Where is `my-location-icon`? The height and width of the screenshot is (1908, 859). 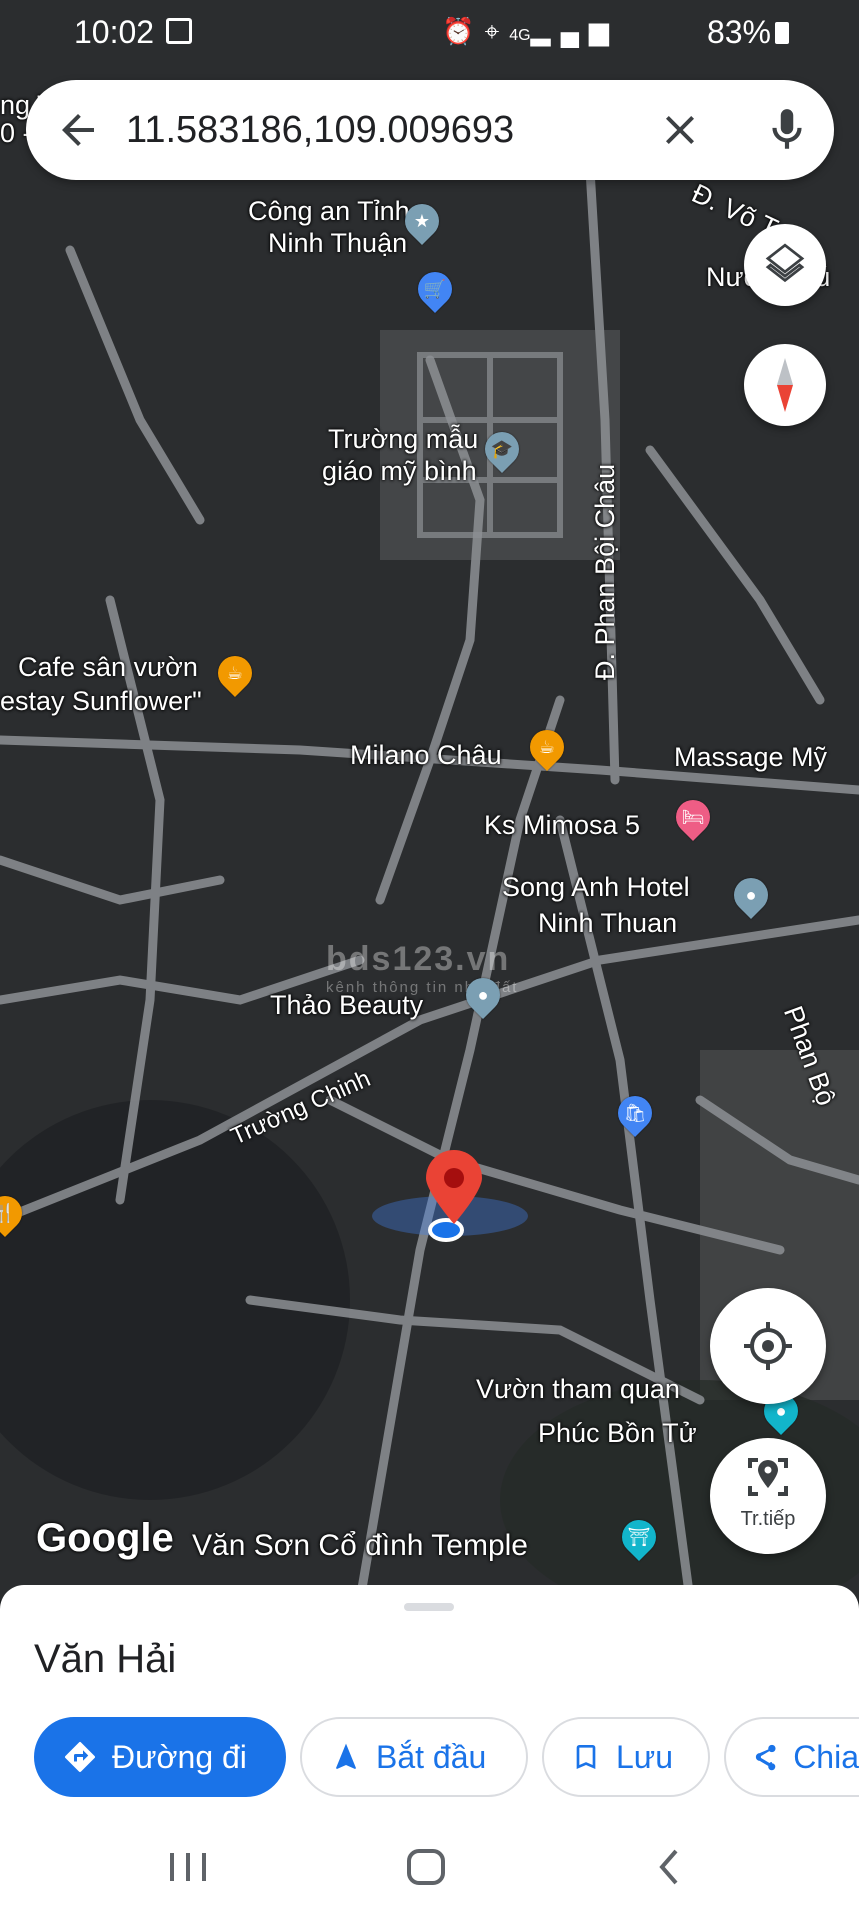
my-location-icon is located at coordinates (768, 1346).